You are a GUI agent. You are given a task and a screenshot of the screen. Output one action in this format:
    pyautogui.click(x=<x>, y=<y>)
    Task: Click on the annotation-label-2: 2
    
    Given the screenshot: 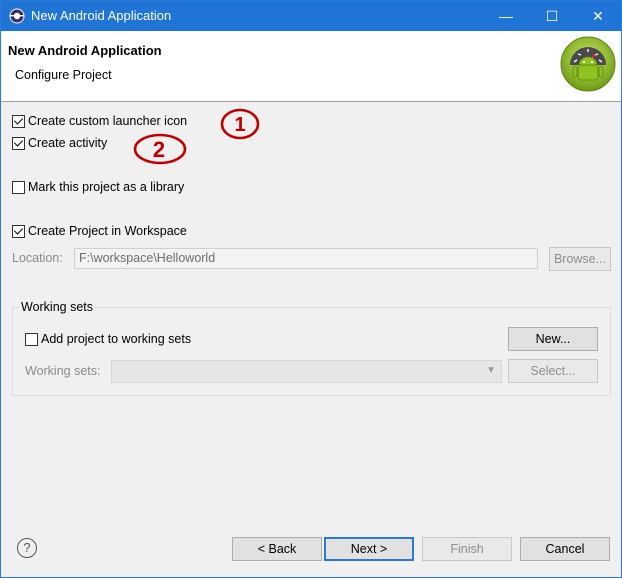 What is the action you would take?
    pyautogui.click(x=159, y=149)
    